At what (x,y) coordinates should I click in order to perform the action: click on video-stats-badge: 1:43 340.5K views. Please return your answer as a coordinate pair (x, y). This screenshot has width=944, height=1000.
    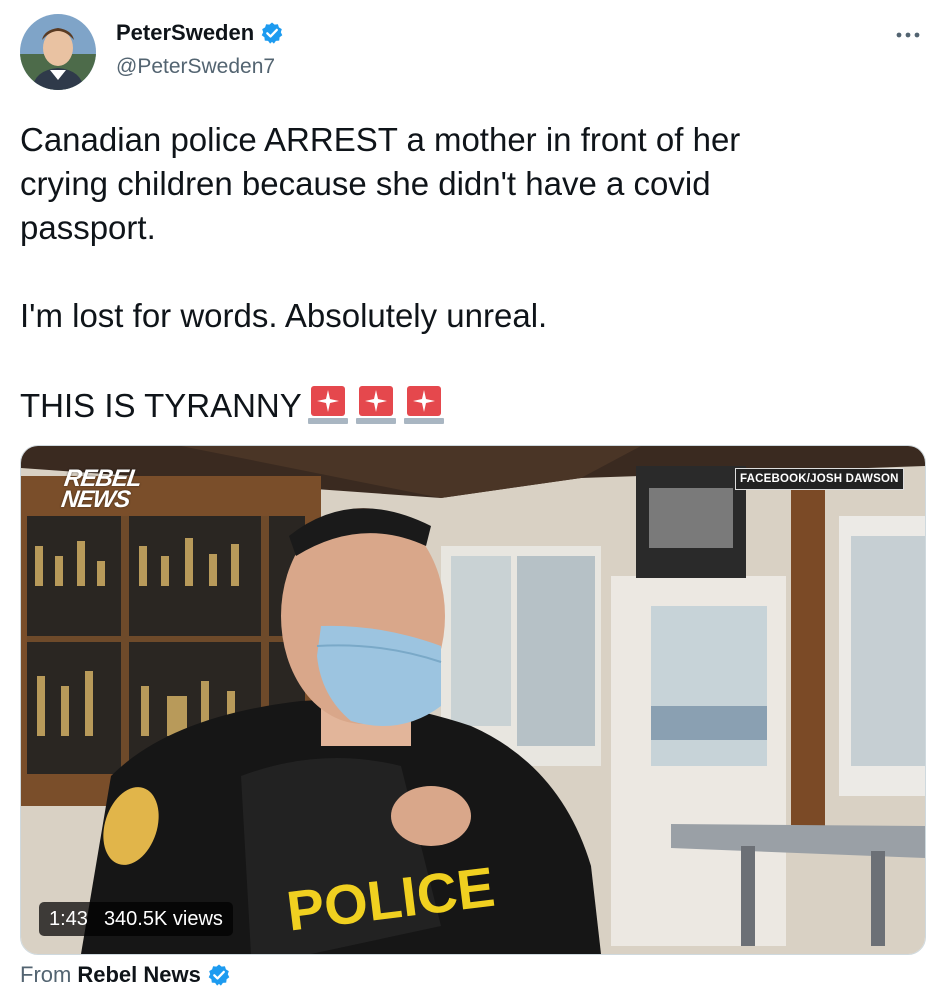
    Looking at the image, I should click on (136, 919).